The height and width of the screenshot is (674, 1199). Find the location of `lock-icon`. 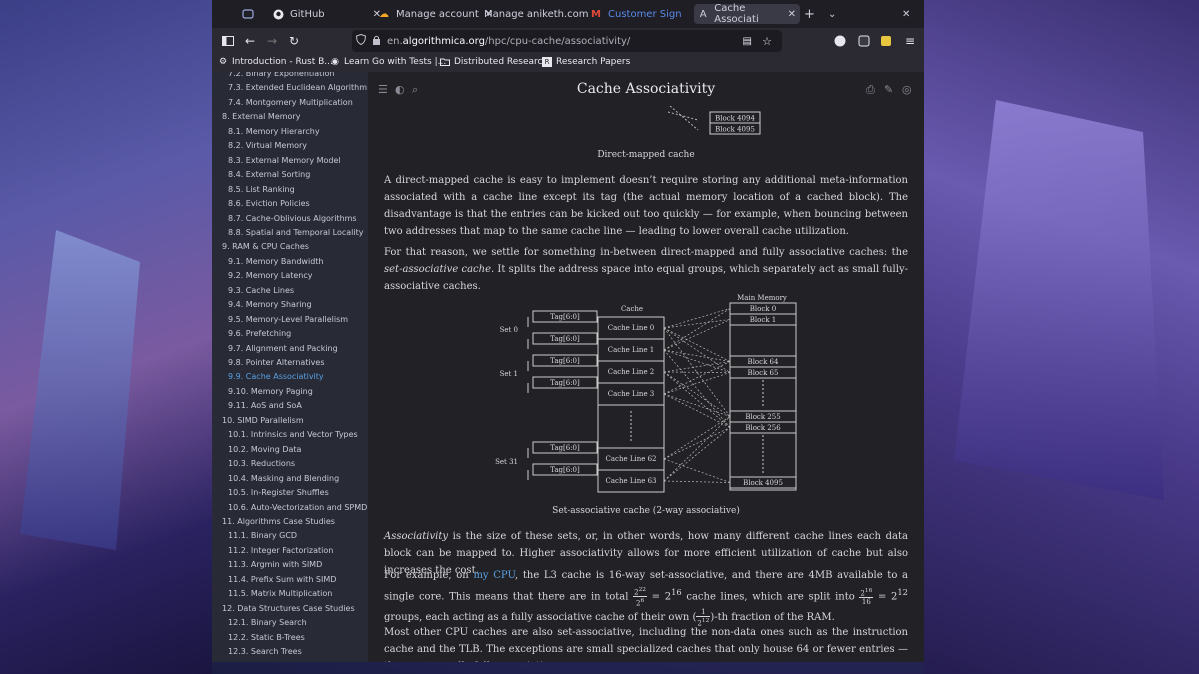

lock-icon is located at coordinates (376, 41).